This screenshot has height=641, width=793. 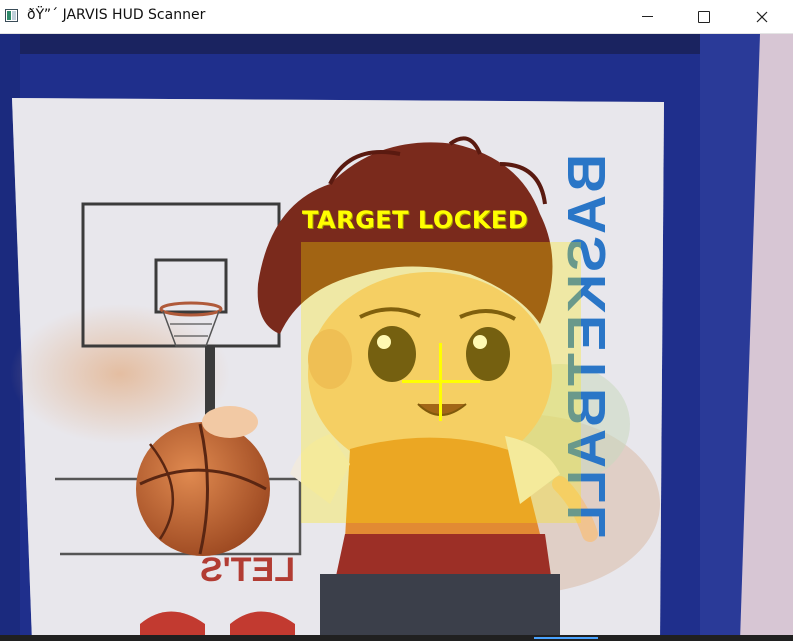 I want to click on crosshair-vertical-icon, so click(x=440, y=382).